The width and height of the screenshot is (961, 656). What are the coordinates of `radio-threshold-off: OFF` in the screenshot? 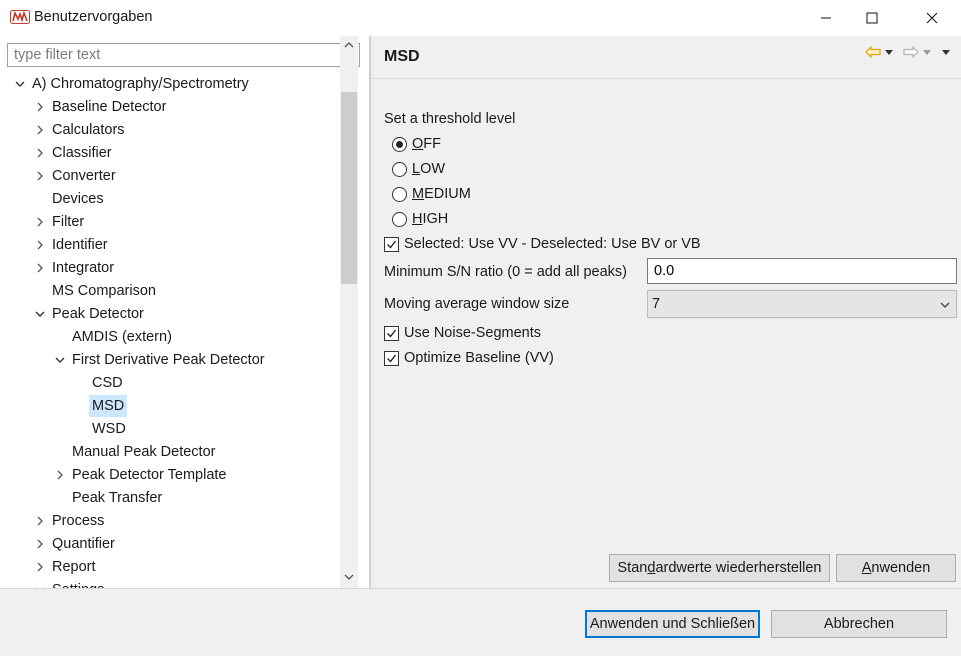 It's located at (416, 144).